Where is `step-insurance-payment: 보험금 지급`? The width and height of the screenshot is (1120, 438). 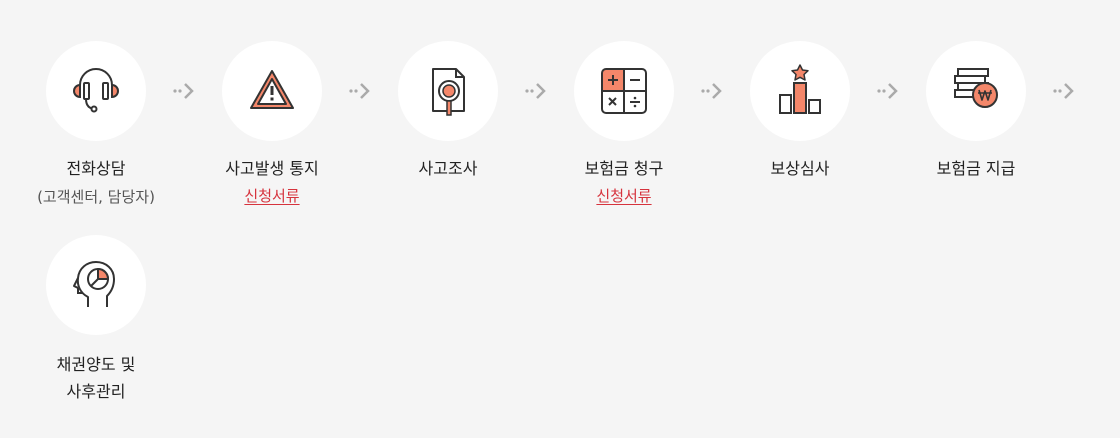
step-insurance-payment: 보험금 지급 is located at coordinates (976, 111).